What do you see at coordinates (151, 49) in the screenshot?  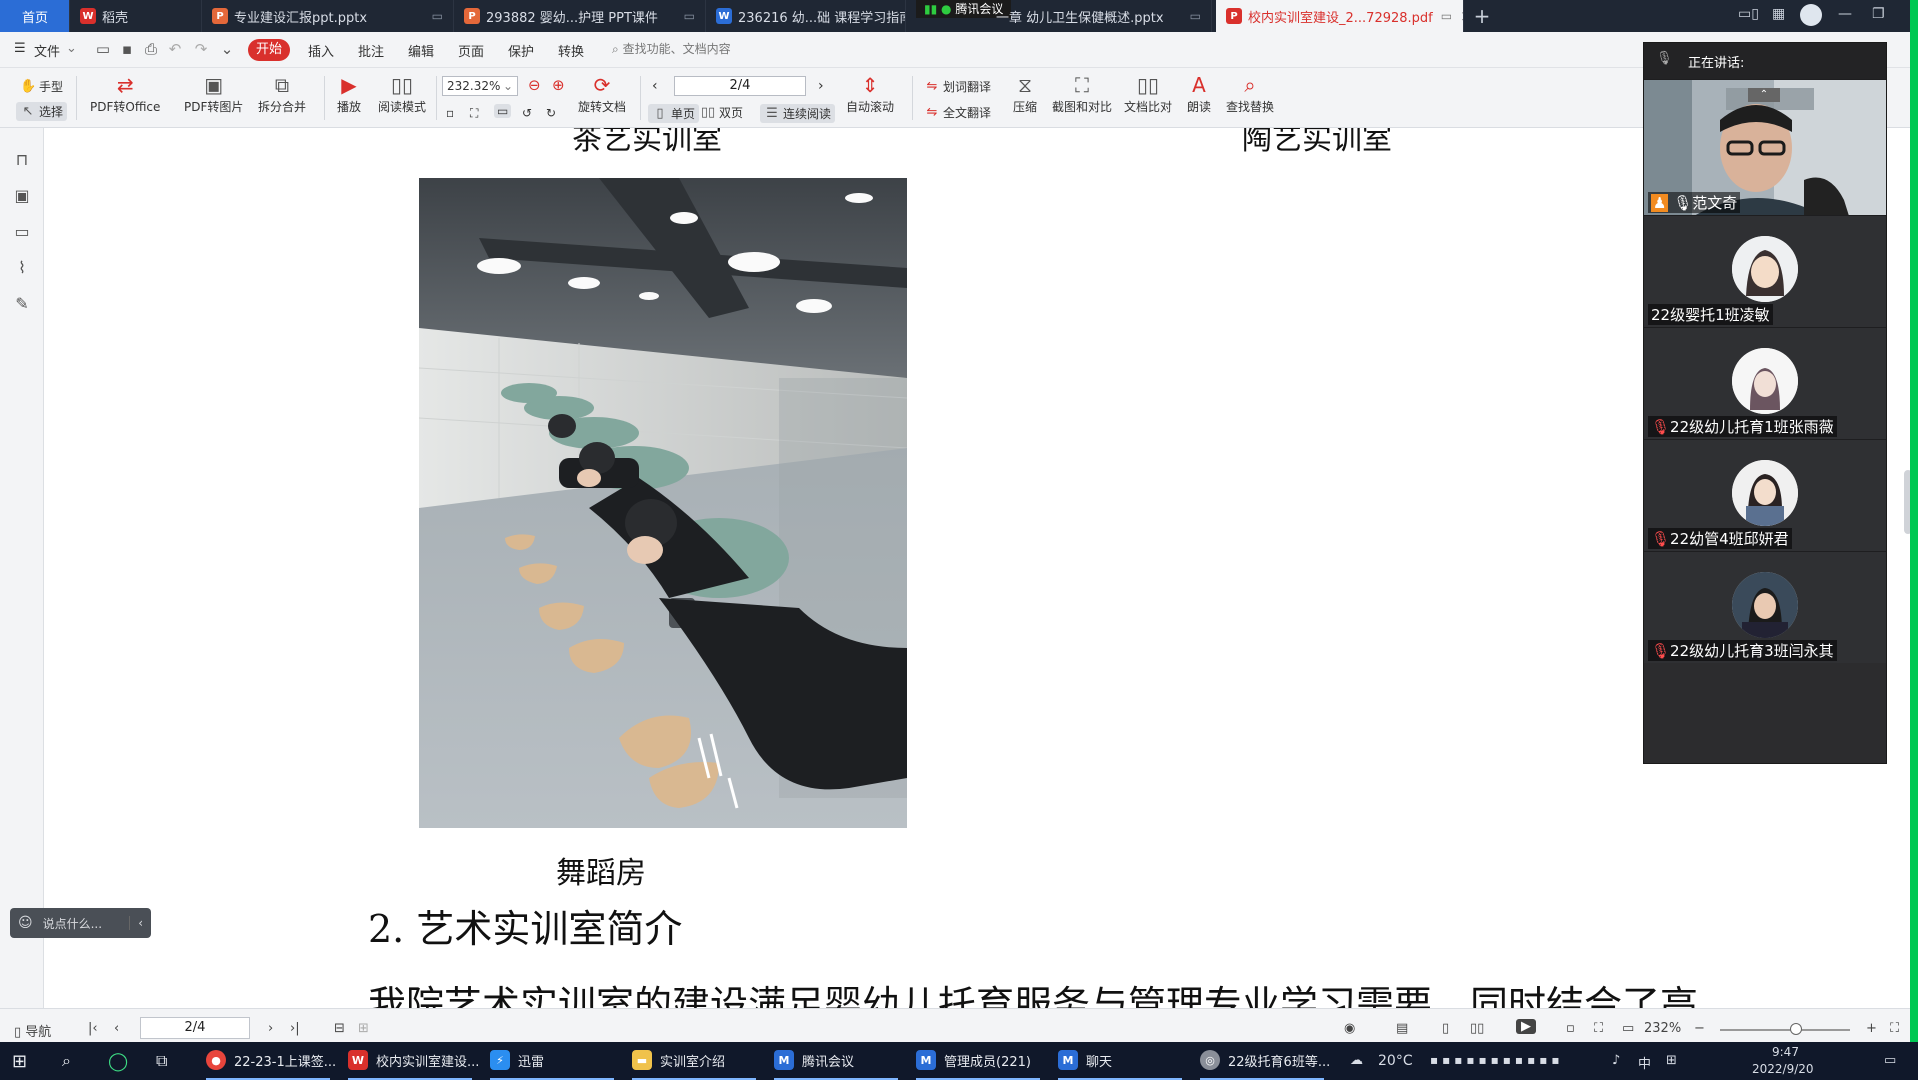 I see `print-icon: ⎙` at bounding box center [151, 49].